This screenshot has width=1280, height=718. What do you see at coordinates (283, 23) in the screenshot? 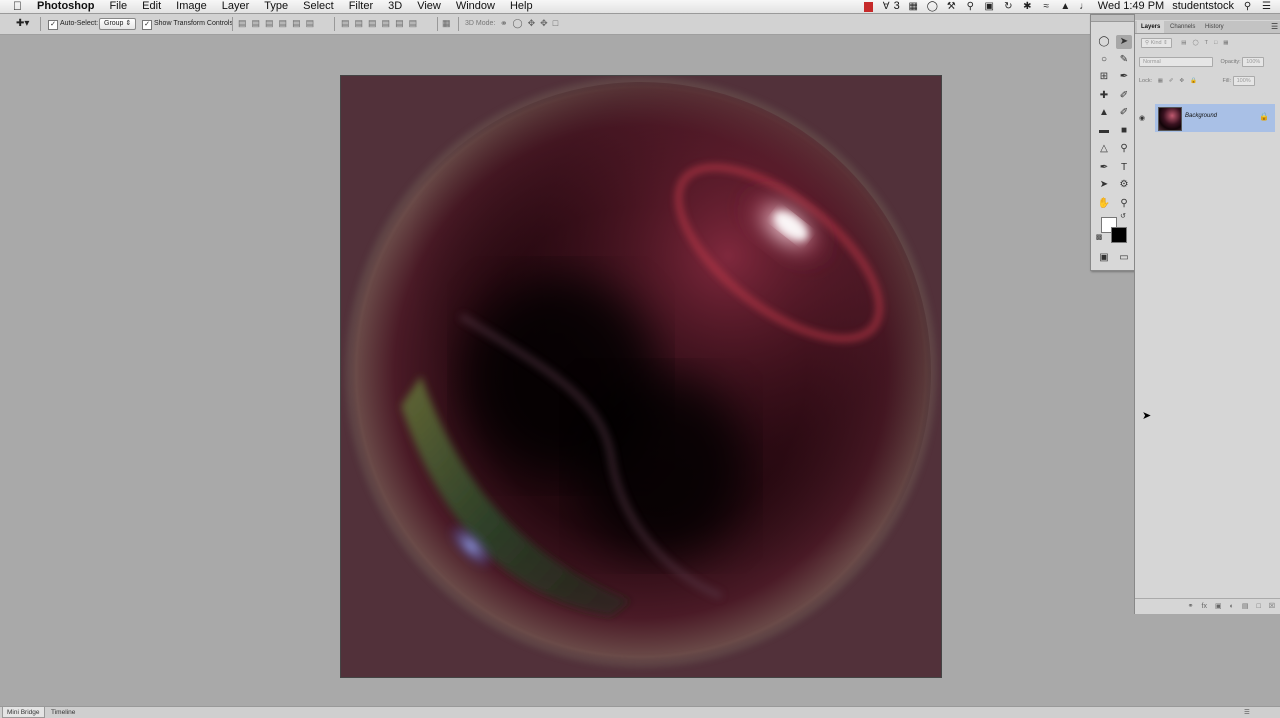
I see `align-left-icon: ▤` at bounding box center [283, 23].